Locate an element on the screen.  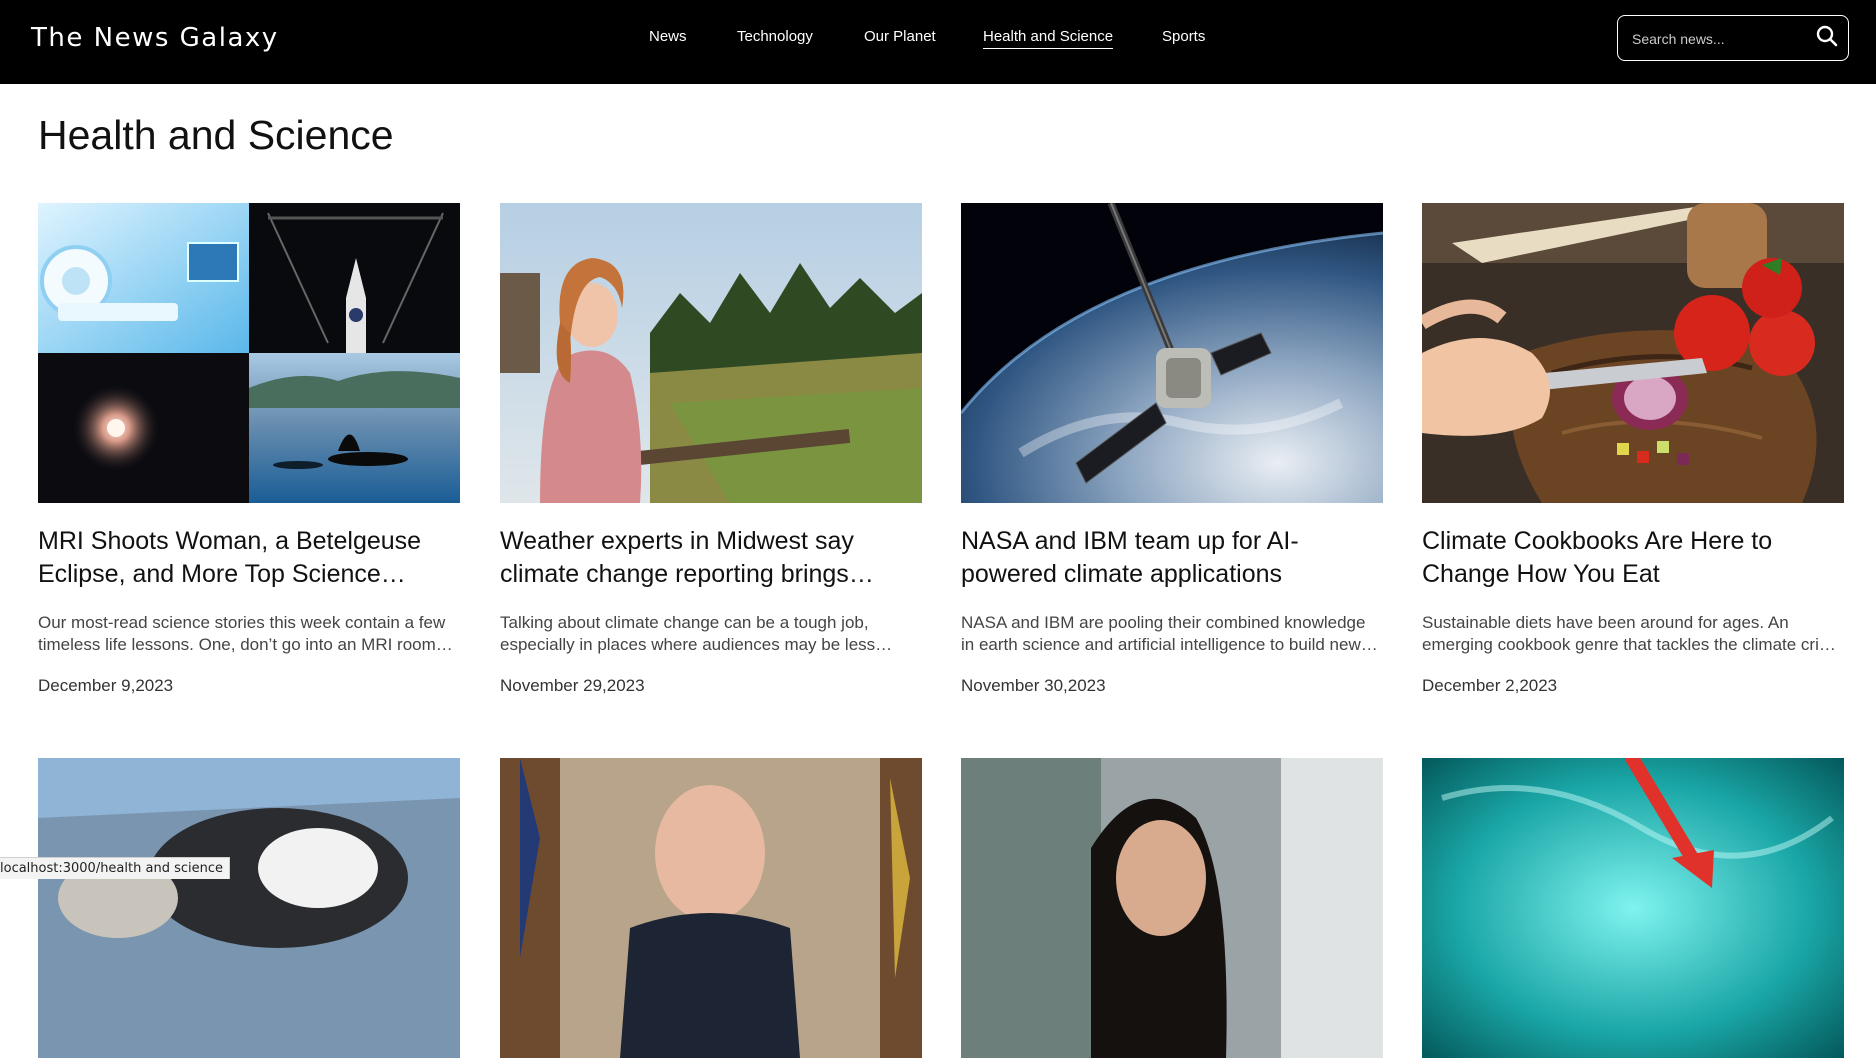
nav-sports: Sports is located at coordinates (1183, 38).